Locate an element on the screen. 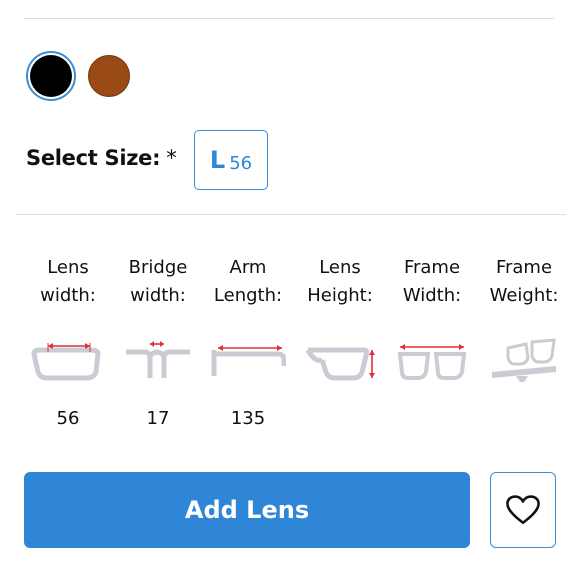 This screenshot has height=580, width=580. measure-label: Frame Width: is located at coordinates (432, 281).